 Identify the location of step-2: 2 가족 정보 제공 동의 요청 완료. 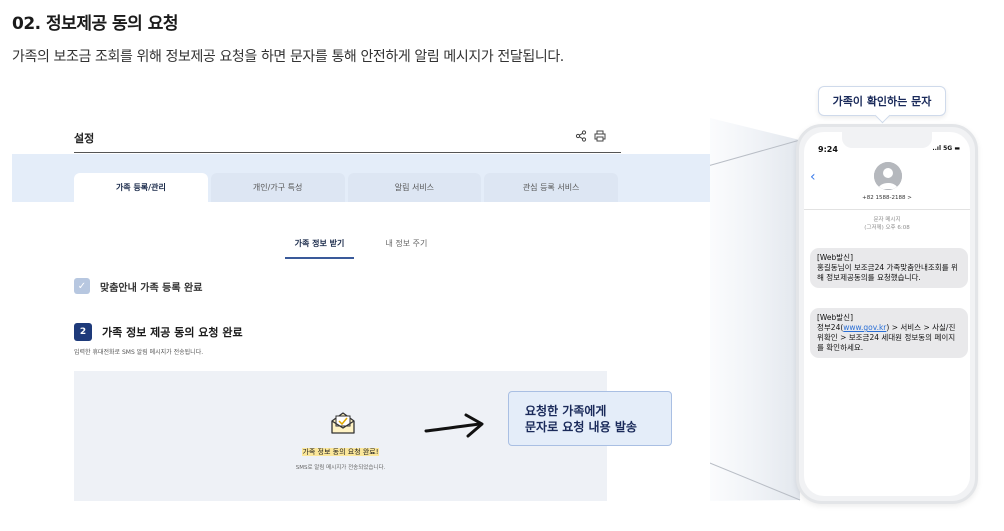
(158, 332).